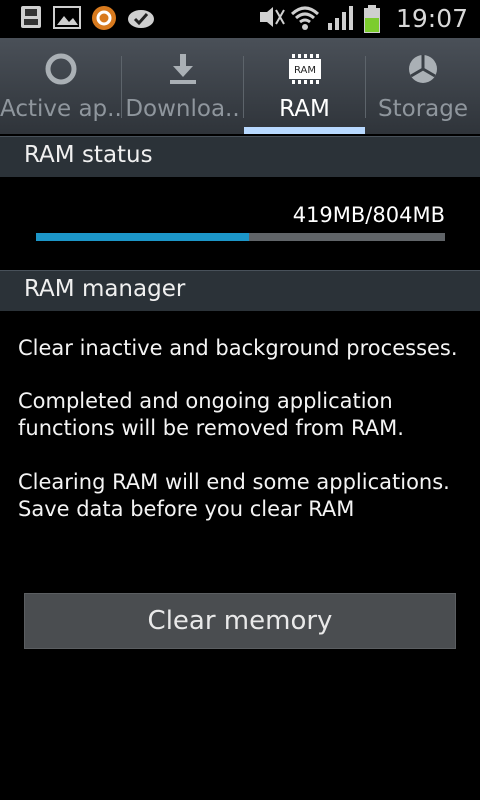  What do you see at coordinates (423, 71) in the screenshot?
I see `storage-icon` at bounding box center [423, 71].